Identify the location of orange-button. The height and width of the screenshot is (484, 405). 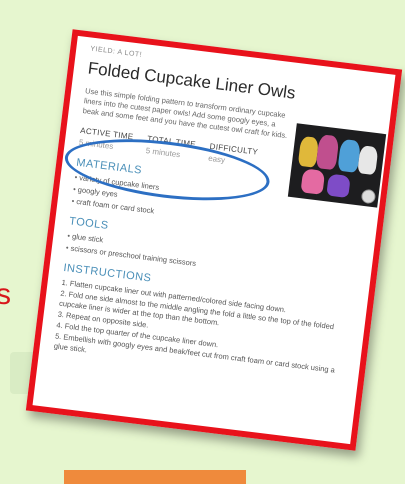
(155, 477).